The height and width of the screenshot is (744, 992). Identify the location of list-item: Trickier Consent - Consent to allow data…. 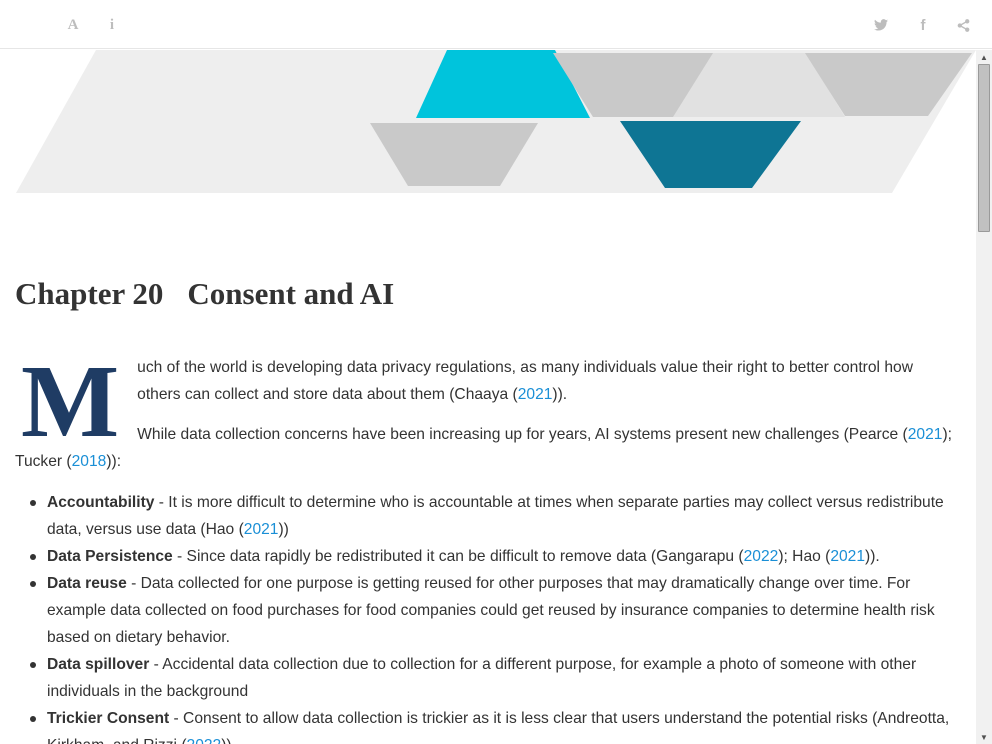
(495, 724).